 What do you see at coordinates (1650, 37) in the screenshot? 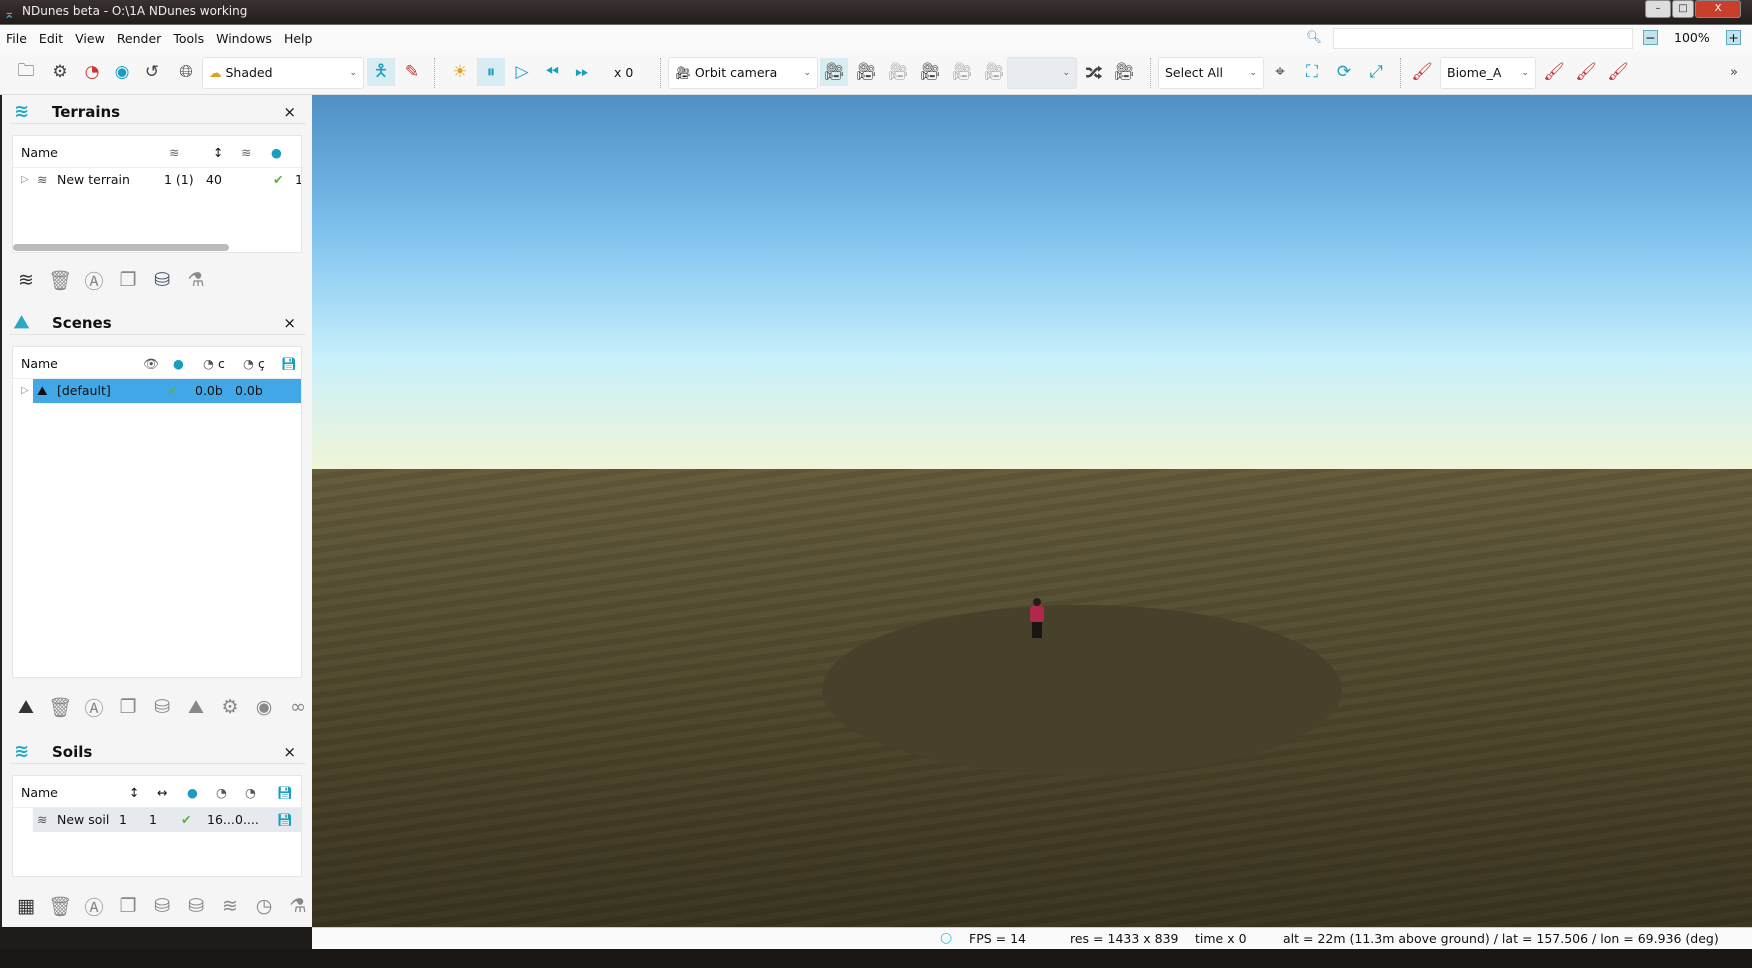
I see `zoom-out-button: −` at bounding box center [1650, 37].